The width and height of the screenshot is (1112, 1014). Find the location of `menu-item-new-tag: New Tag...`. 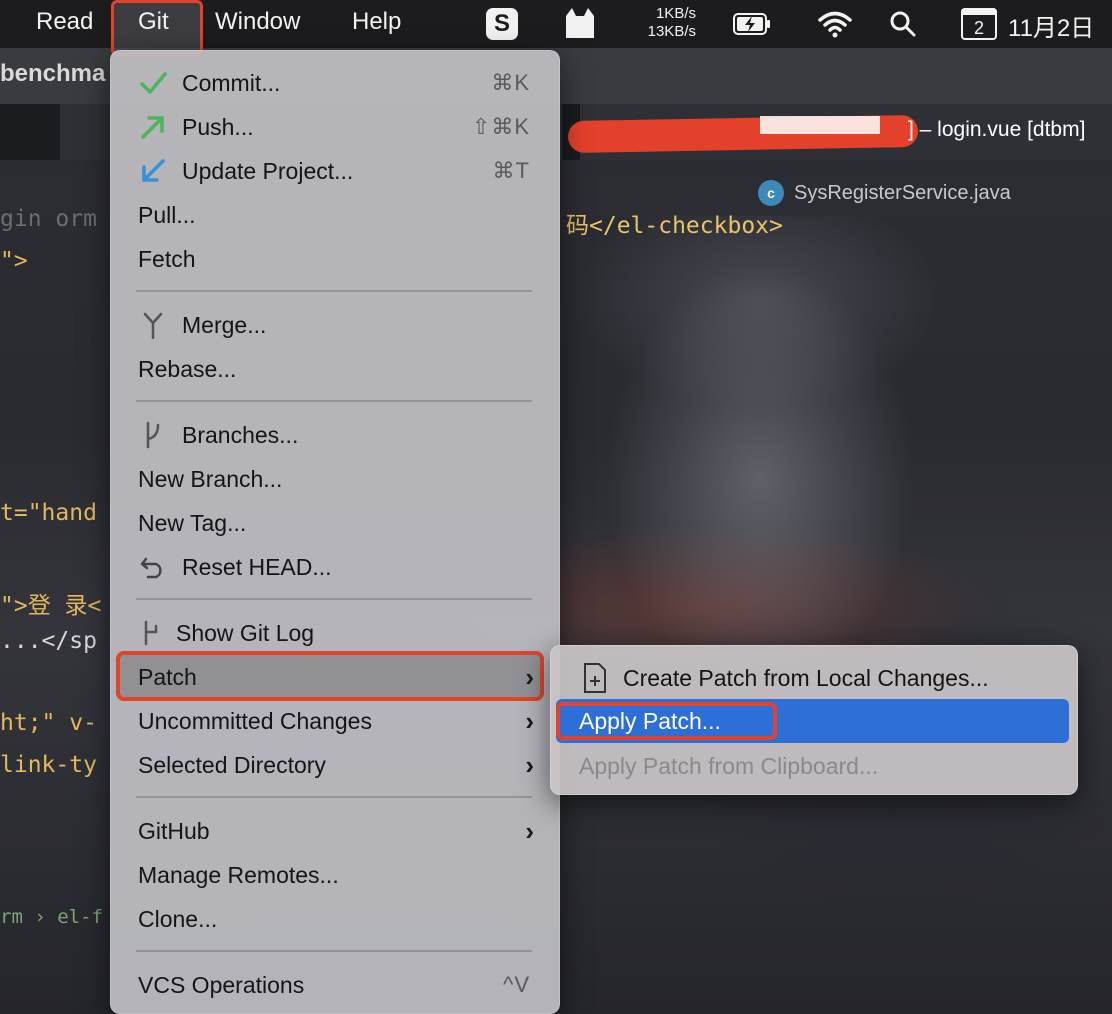

menu-item-new-tag: New Tag... is located at coordinates (335, 523).